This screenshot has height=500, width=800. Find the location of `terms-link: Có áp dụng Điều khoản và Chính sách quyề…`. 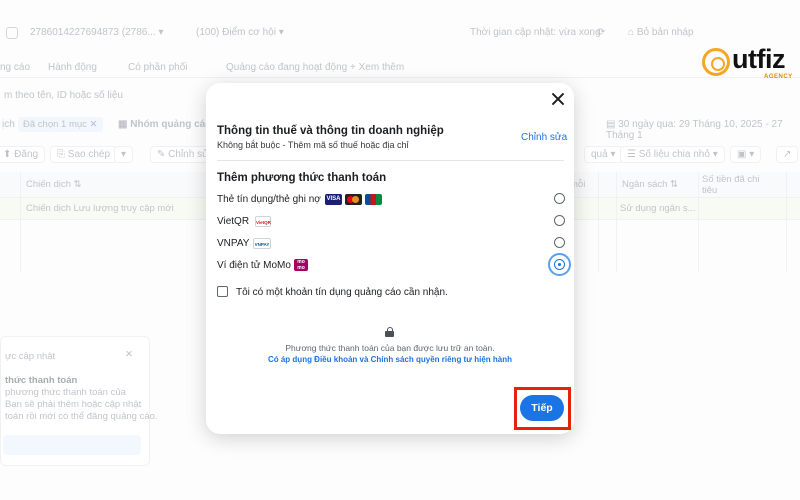

terms-link: Có áp dụng Điều khoản và Chính sách quyề… is located at coordinates (390, 359).